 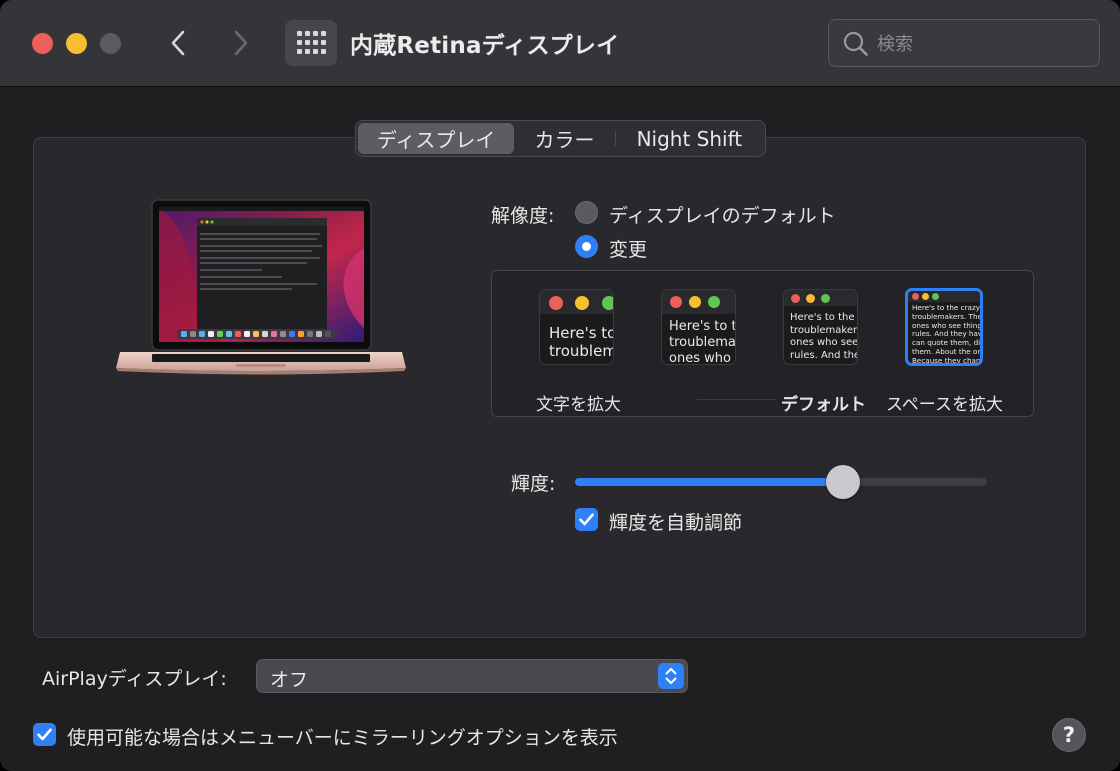 What do you see at coordinates (436, 138) in the screenshot?
I see `tab-display: ディスプレイ` at bounding box center [436, 138].